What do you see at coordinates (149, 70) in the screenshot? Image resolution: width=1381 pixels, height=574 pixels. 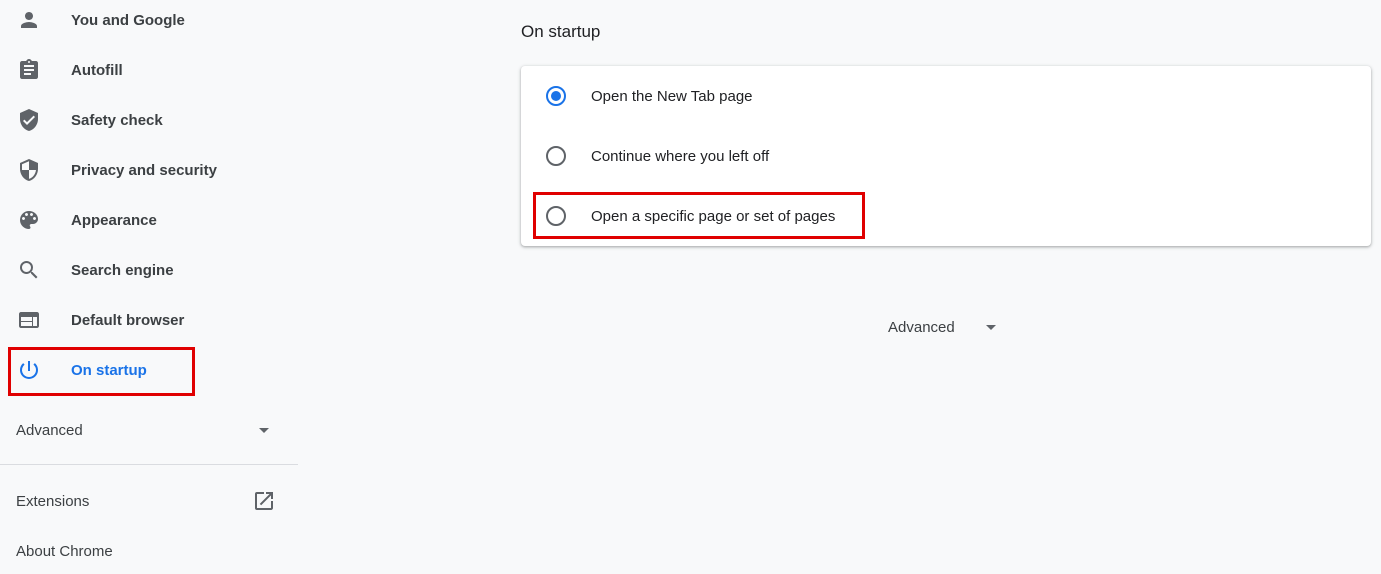 I see `sidebar-item-autofill: Autofill` at bounding box center [149, 70].